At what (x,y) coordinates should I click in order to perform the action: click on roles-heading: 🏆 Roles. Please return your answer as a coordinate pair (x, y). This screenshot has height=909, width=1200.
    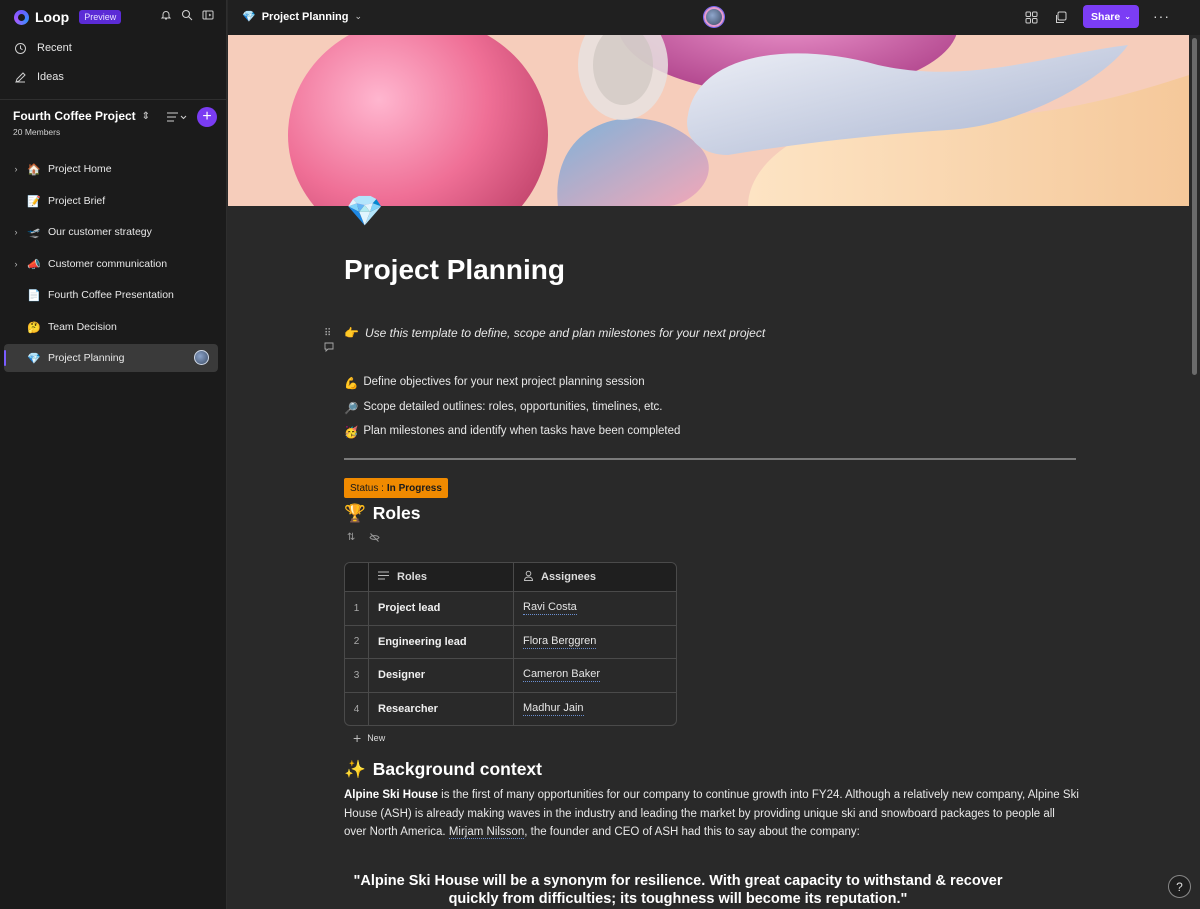
    Looking at the image, I should click on (382, 513).